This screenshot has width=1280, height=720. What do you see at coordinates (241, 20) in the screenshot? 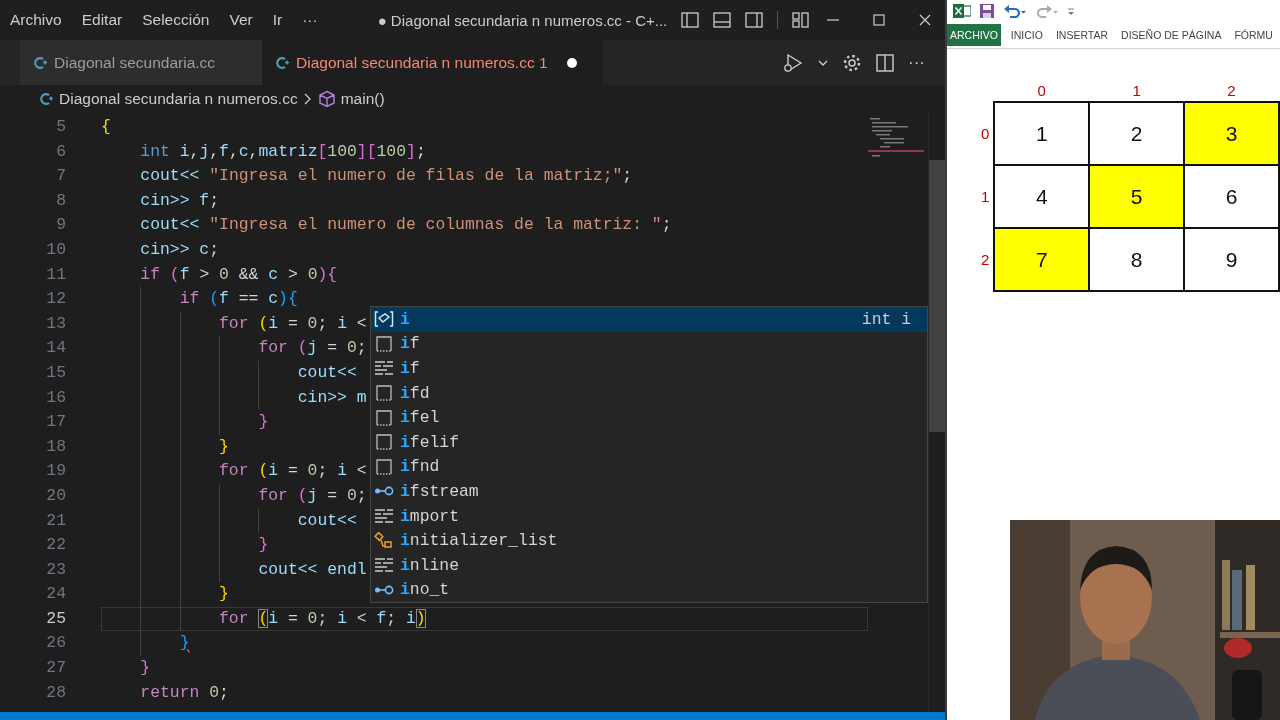
I see `menu-item: Ver` at bounding box center [241, 20].